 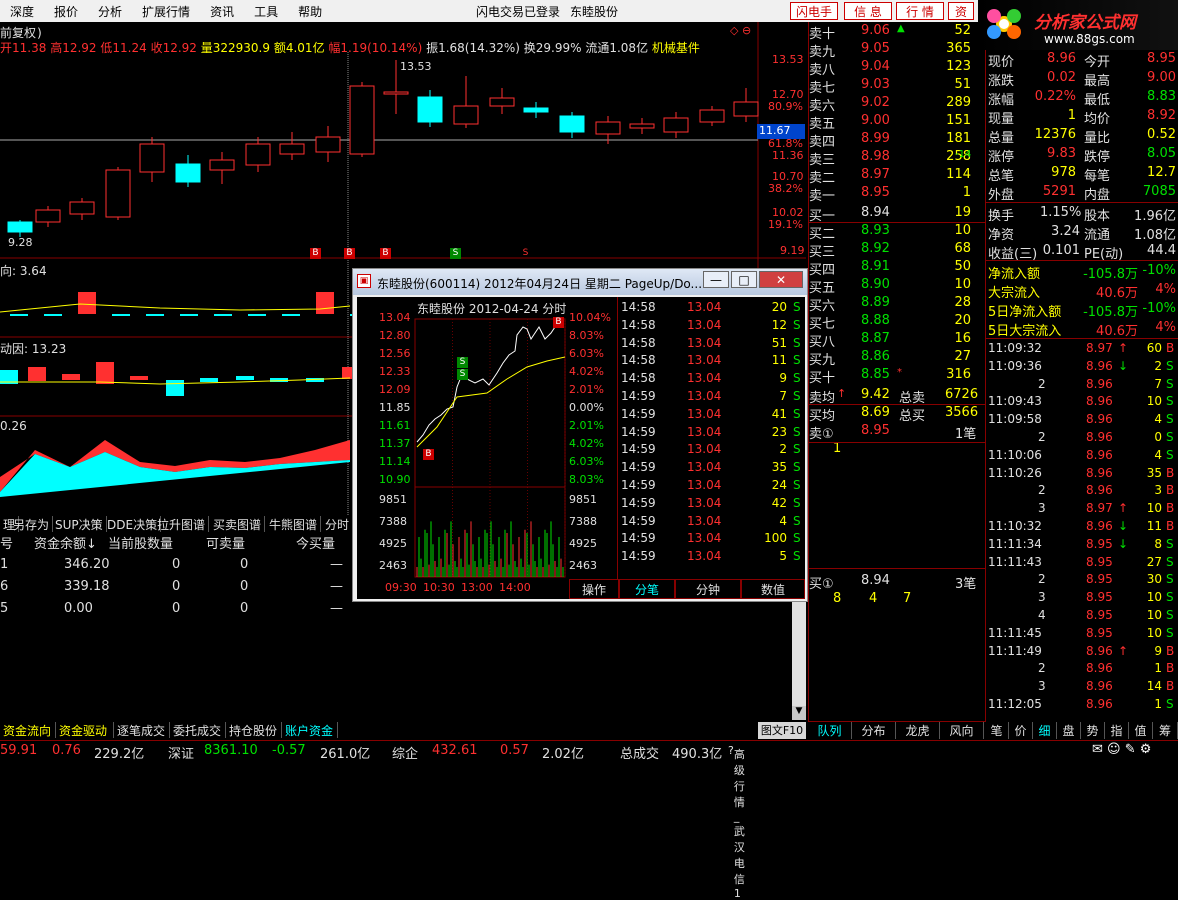 What do you see at coordinates (873, 598) in the screenshot?
I see `buy1-detail: 4` at bounding box center [873, 598].